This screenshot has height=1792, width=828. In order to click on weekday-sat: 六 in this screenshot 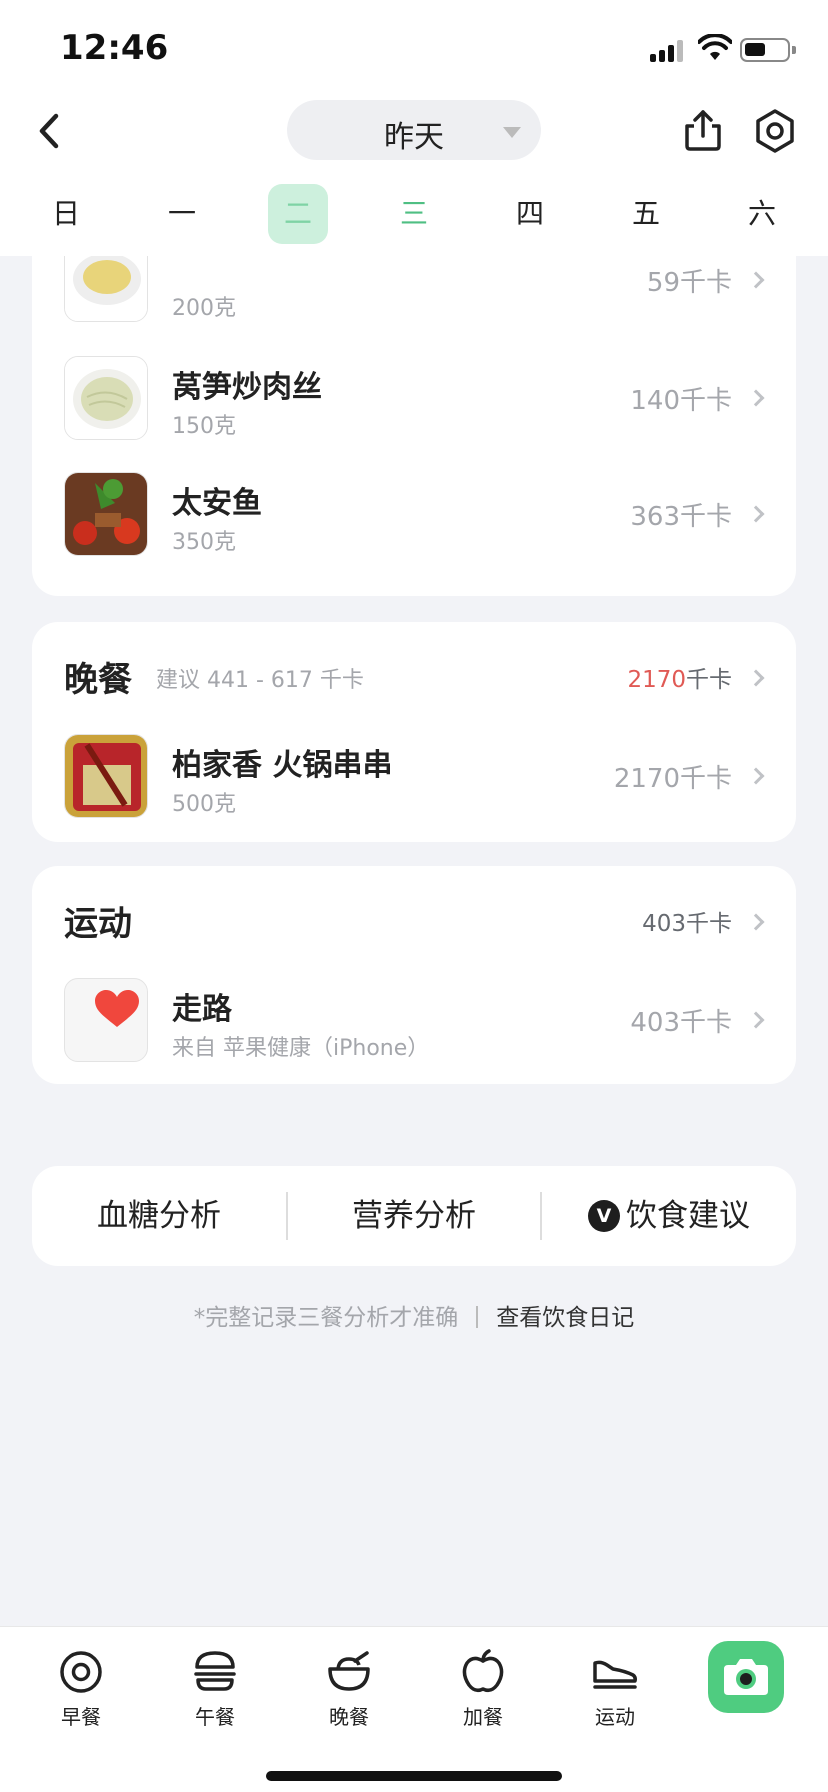, I will do `click(762, 214)`.